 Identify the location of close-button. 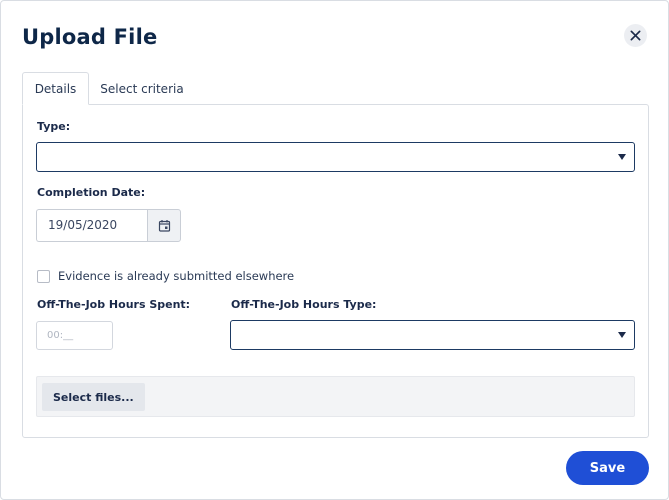
(635, 35).